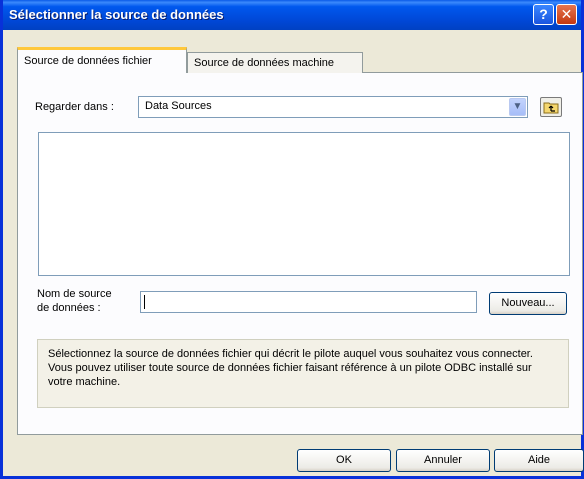 The height and width of the screenshot is (479, 584). Describe the element at coordinates (566, 14) in the screenshot. I see `close-icon: ✕` at that location.